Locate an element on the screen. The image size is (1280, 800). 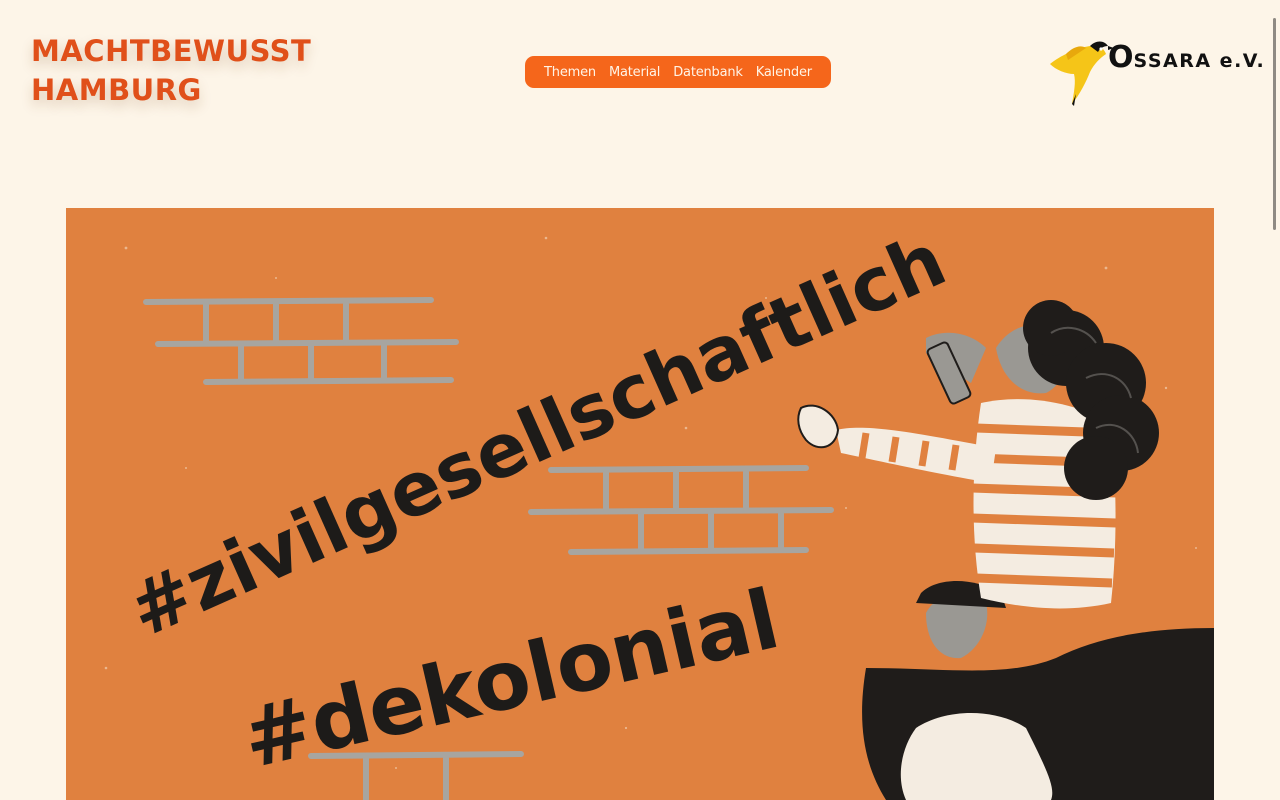
site-title: MACHTBEWUSST HAMBURG is located at coordinates (171, 71).